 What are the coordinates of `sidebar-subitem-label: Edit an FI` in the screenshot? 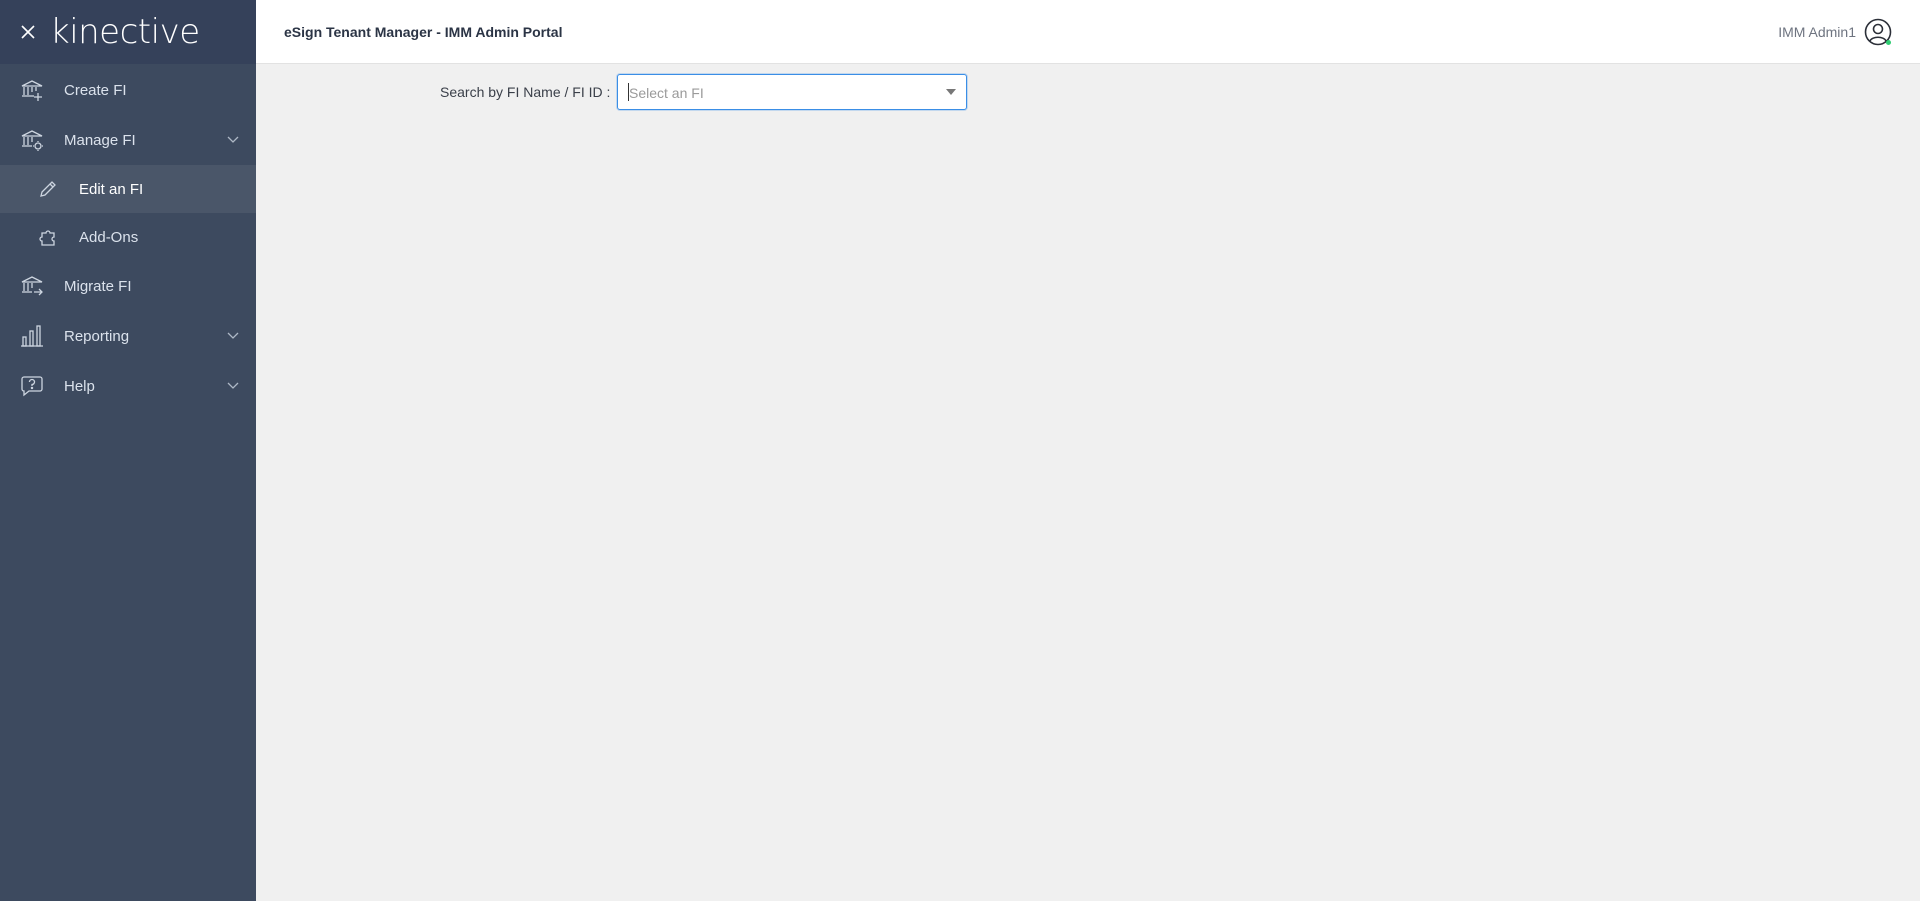 It's located at (111, 189).